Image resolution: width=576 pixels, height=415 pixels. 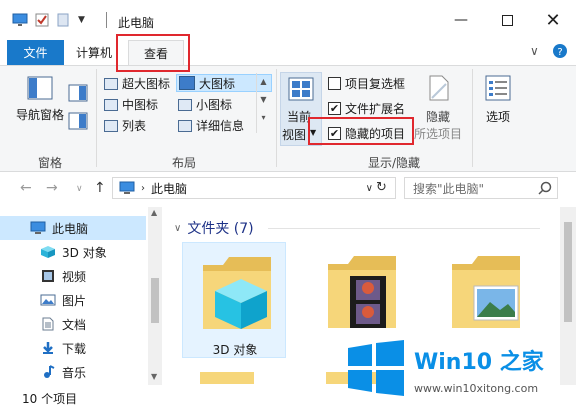 What do you see at coordinates (438, 117) in the screenshot?
I see `hide-selected-label-1: 隐藏` at bounding box center [438, 117].